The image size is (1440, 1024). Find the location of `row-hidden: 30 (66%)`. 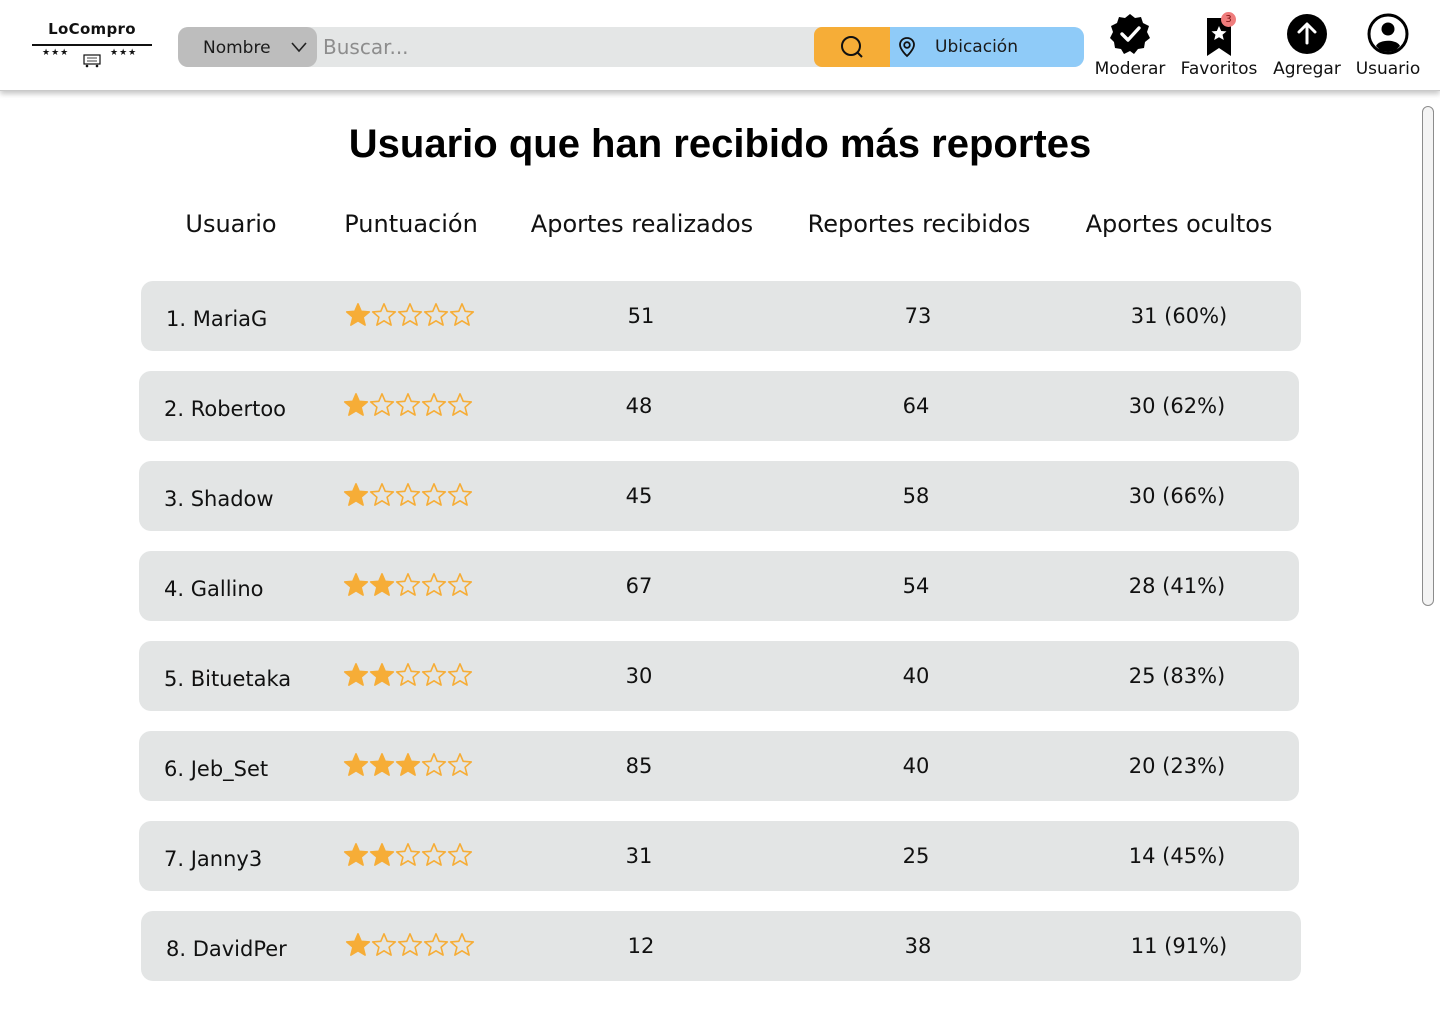

row-hidden: 30 (66%) is located at coordinates (1177, 496).